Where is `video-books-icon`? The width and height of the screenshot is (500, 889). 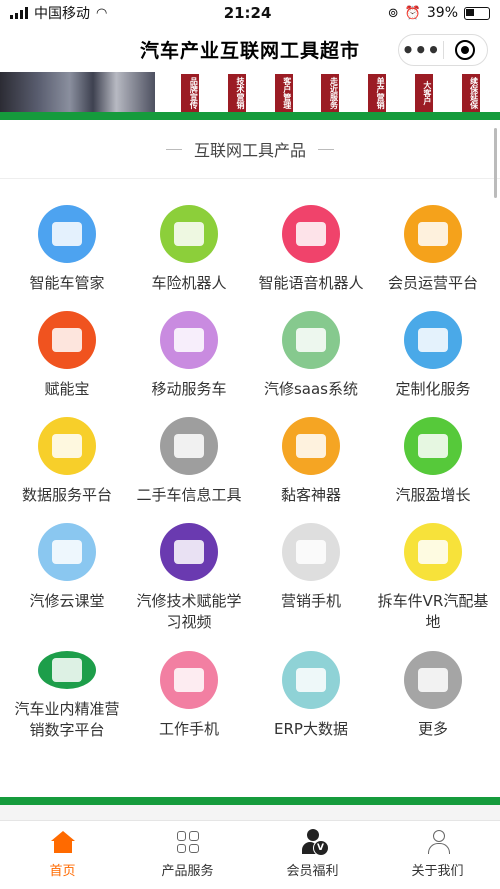
video-books-icon is located at coordinates (189, 552).